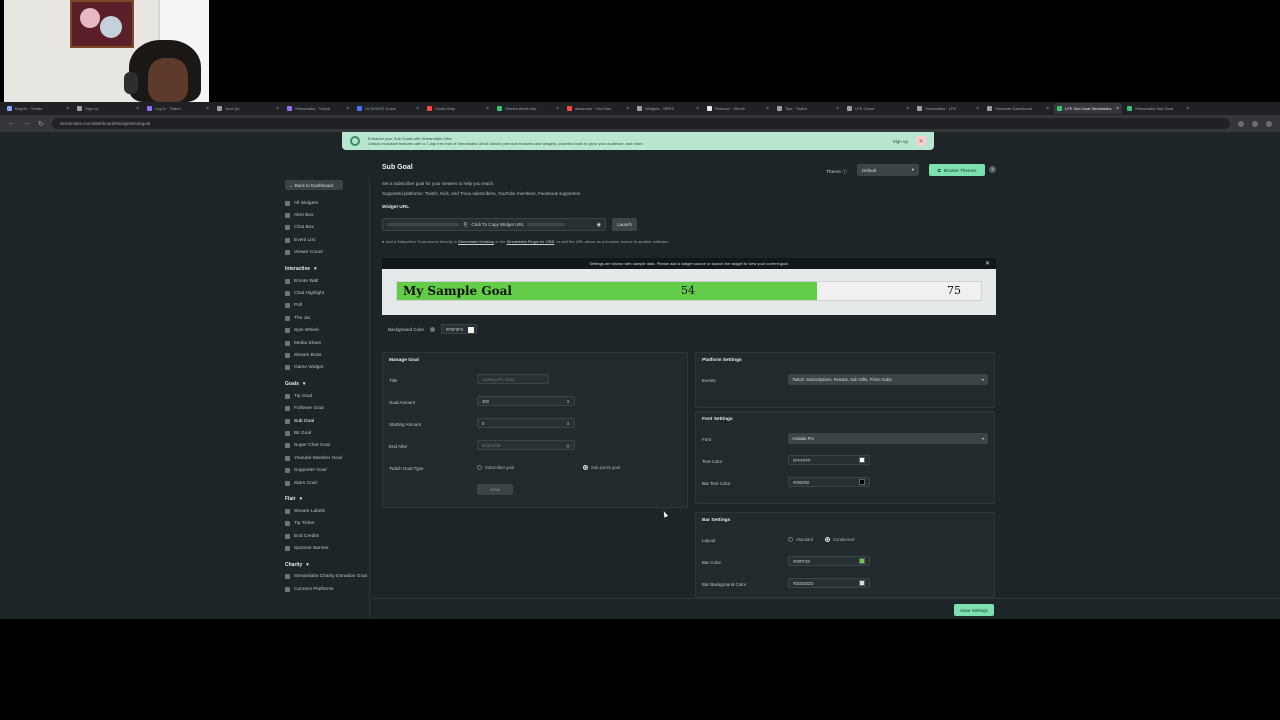 Image resolution: width=1280 pixels, height=720 pixels. What do you see at coordinates (948, 108) in the screenshot?
I see `browser-tab: Streamlabs · LFE ×` at bounding box center [948, 108].